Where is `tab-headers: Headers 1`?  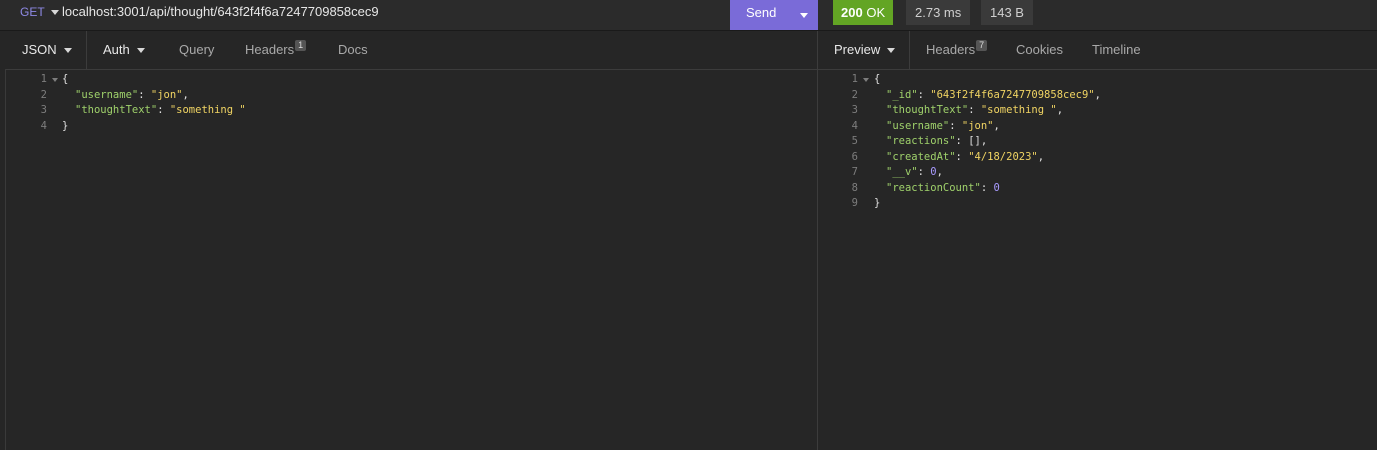 tab-headers: Headers 1 is located at coordinates (276, 50).